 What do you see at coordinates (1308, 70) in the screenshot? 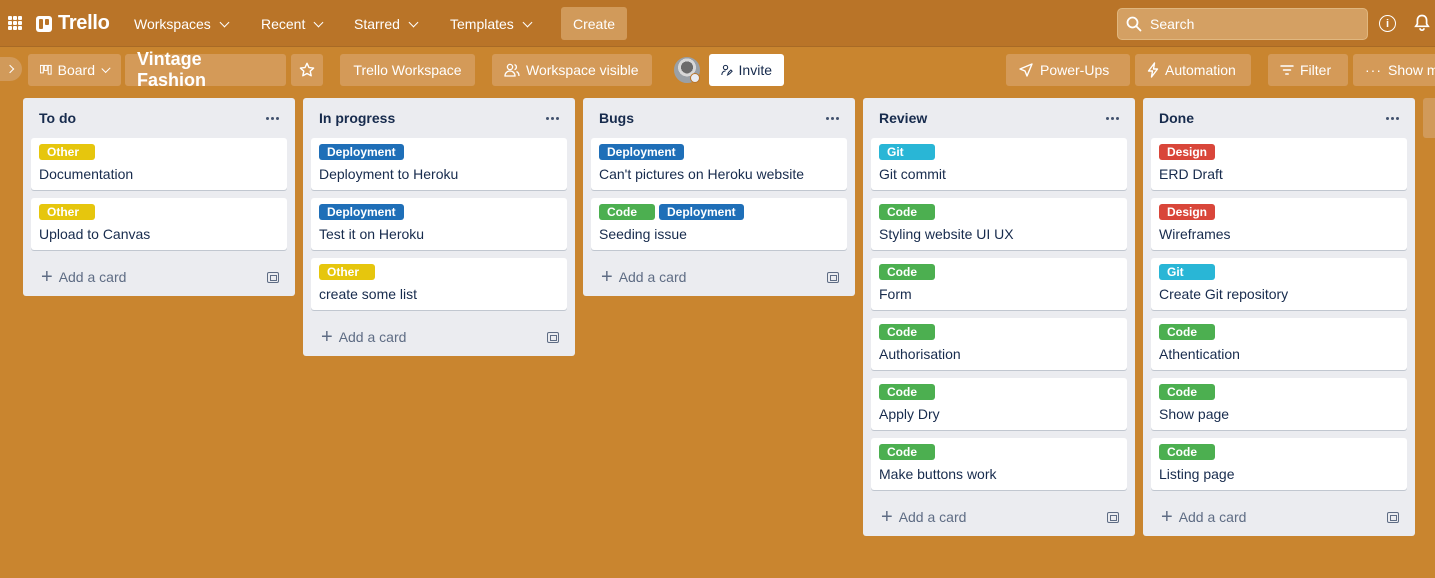
I see `filter-button: Filter` at bounding box center [1308, 70].